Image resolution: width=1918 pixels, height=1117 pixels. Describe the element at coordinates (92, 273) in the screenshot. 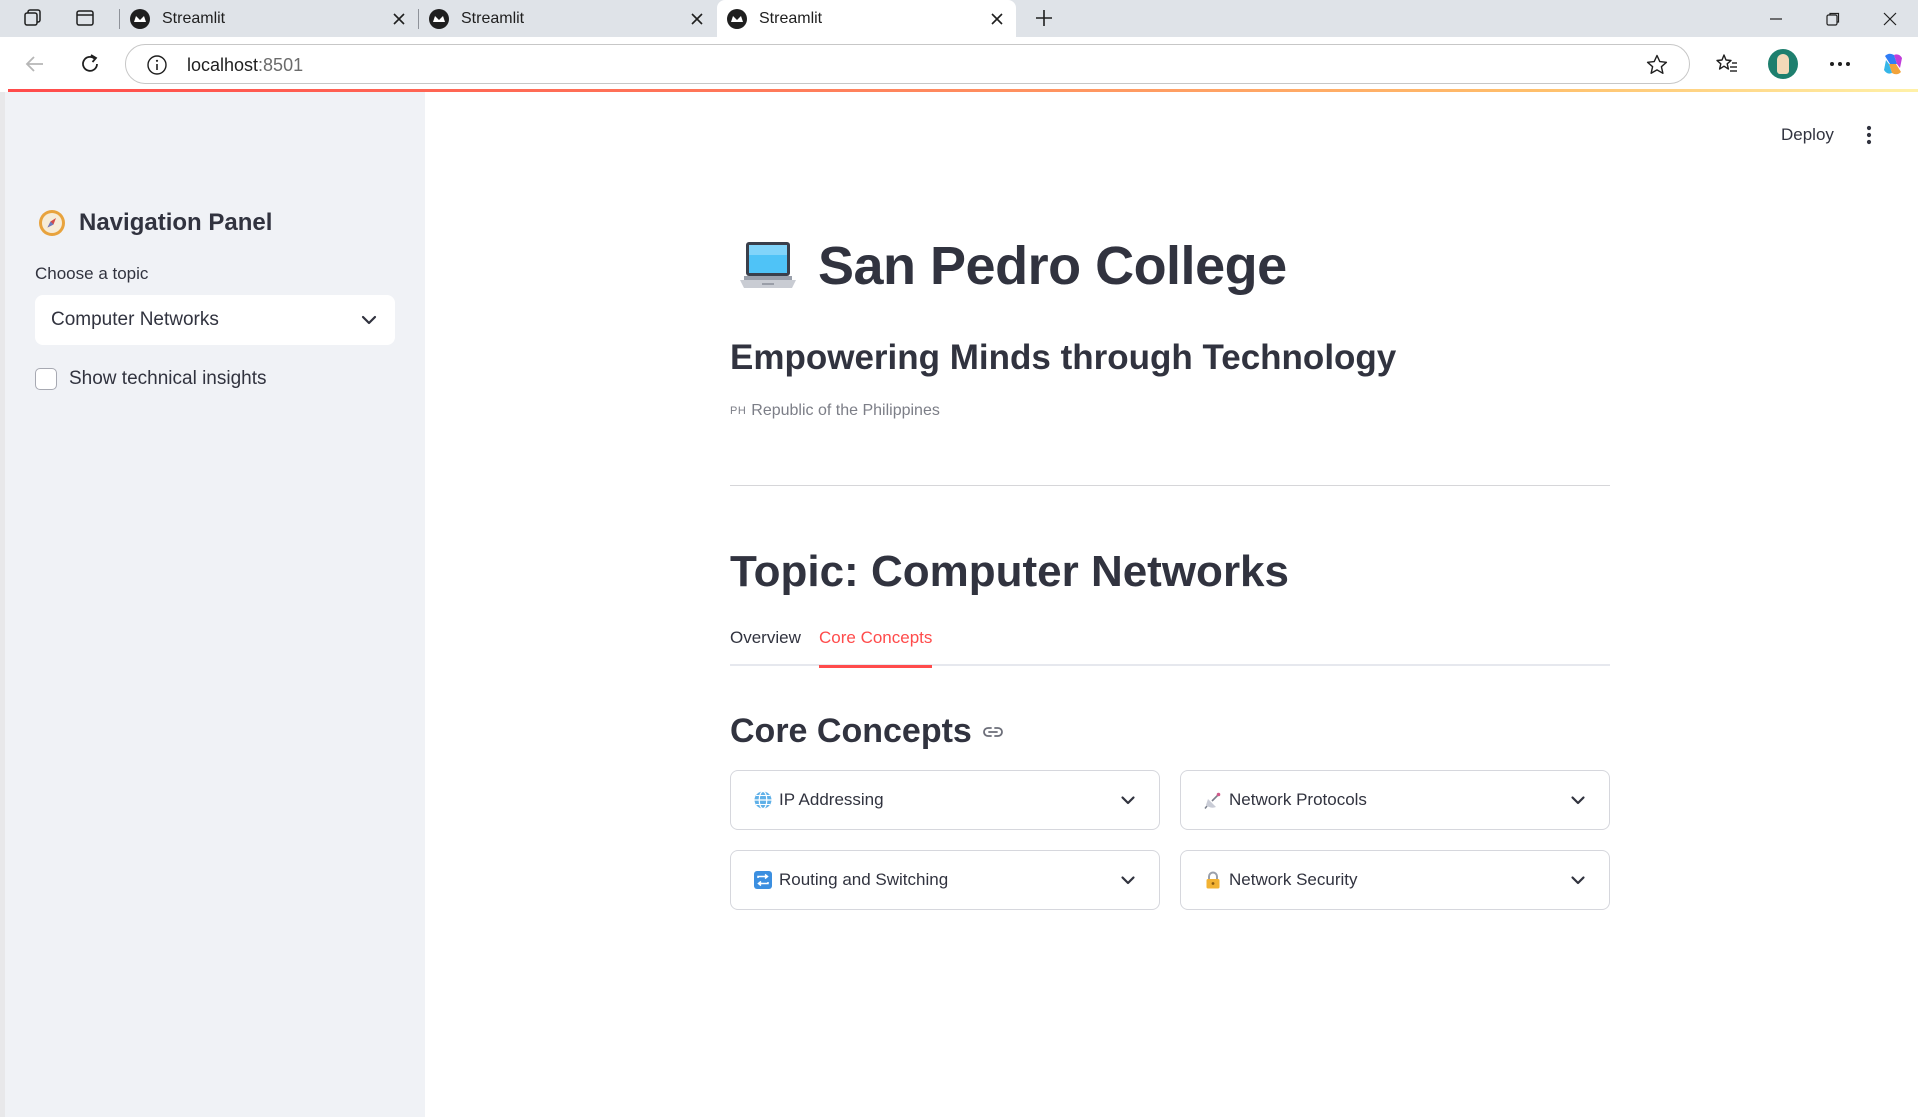

I see `topic-select-label: Choose a topic` at that location.